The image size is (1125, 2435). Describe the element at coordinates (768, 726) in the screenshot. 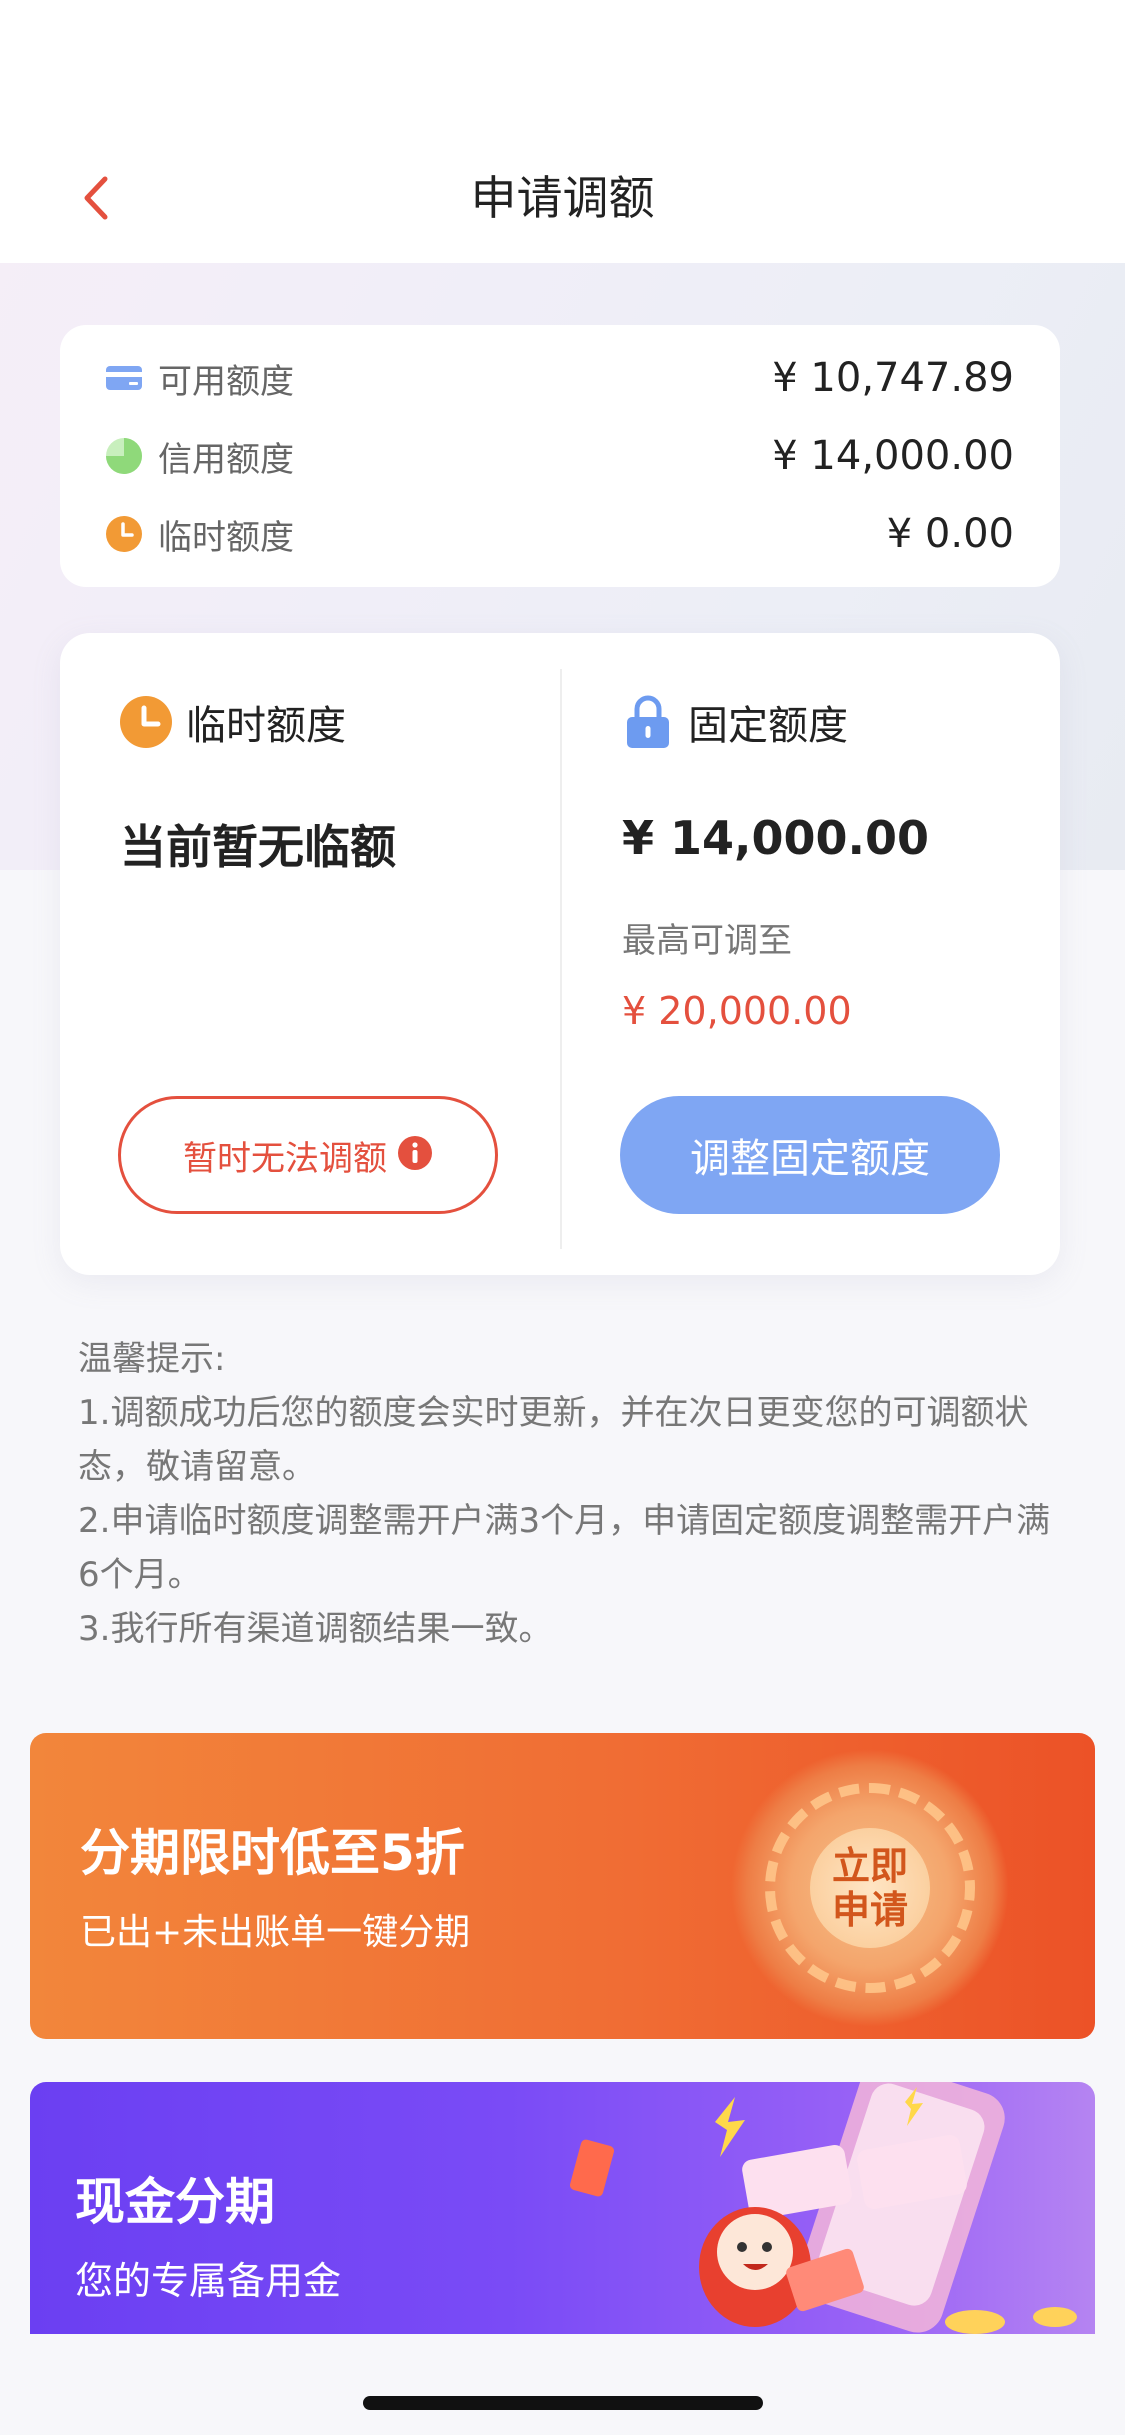

I see `fixed-limit-title: 固定额度` at that location.